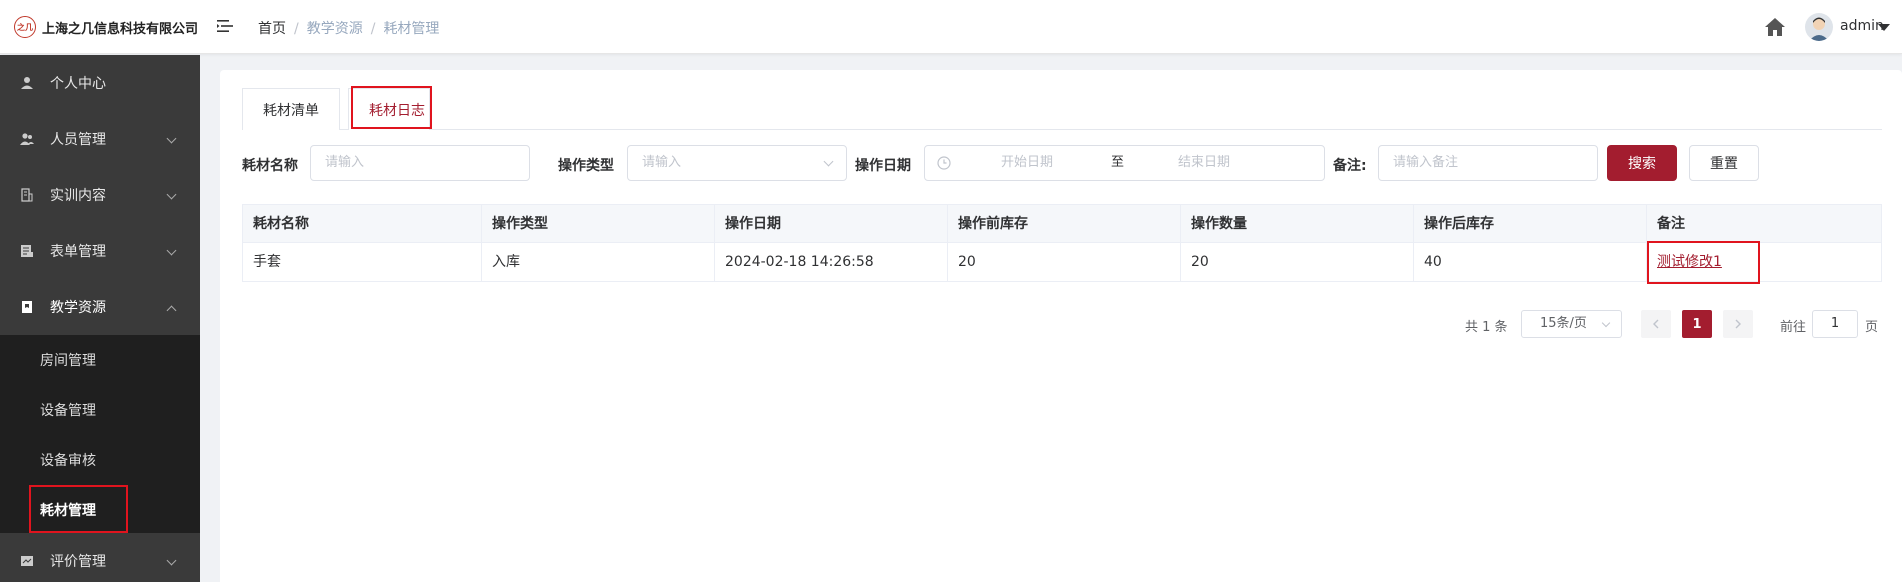 The width and height of the screenshot is (1902, 582). What do you see at coordinates (1793, 327) in the screenshot?
I see `goto-label: 前往` at bounding box center [1793, 327].